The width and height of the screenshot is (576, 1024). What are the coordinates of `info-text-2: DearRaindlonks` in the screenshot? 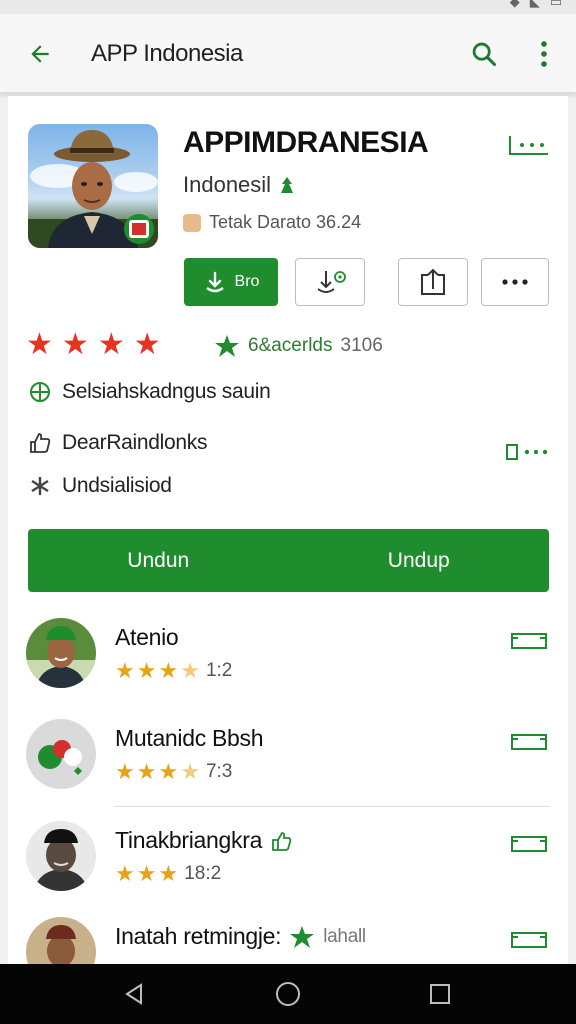 It's located at (135, 442).